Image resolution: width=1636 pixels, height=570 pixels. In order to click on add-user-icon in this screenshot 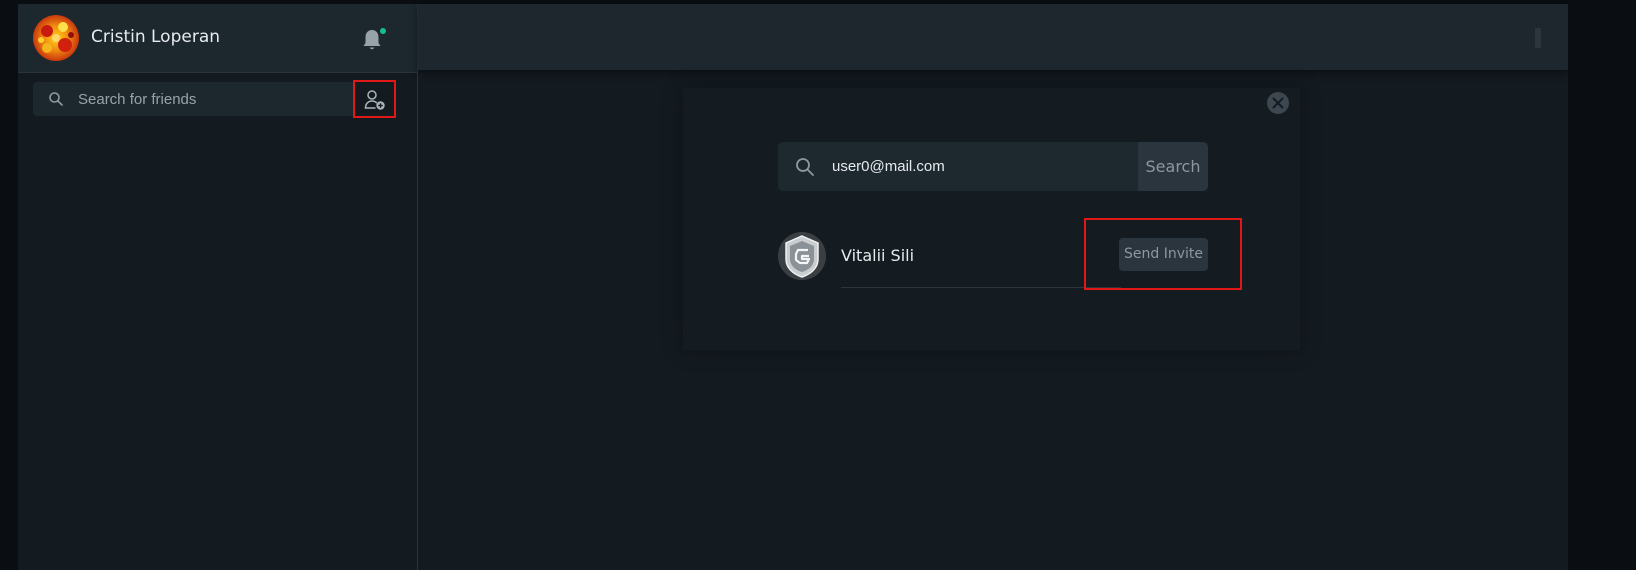, I will do `click(374, 100)`.